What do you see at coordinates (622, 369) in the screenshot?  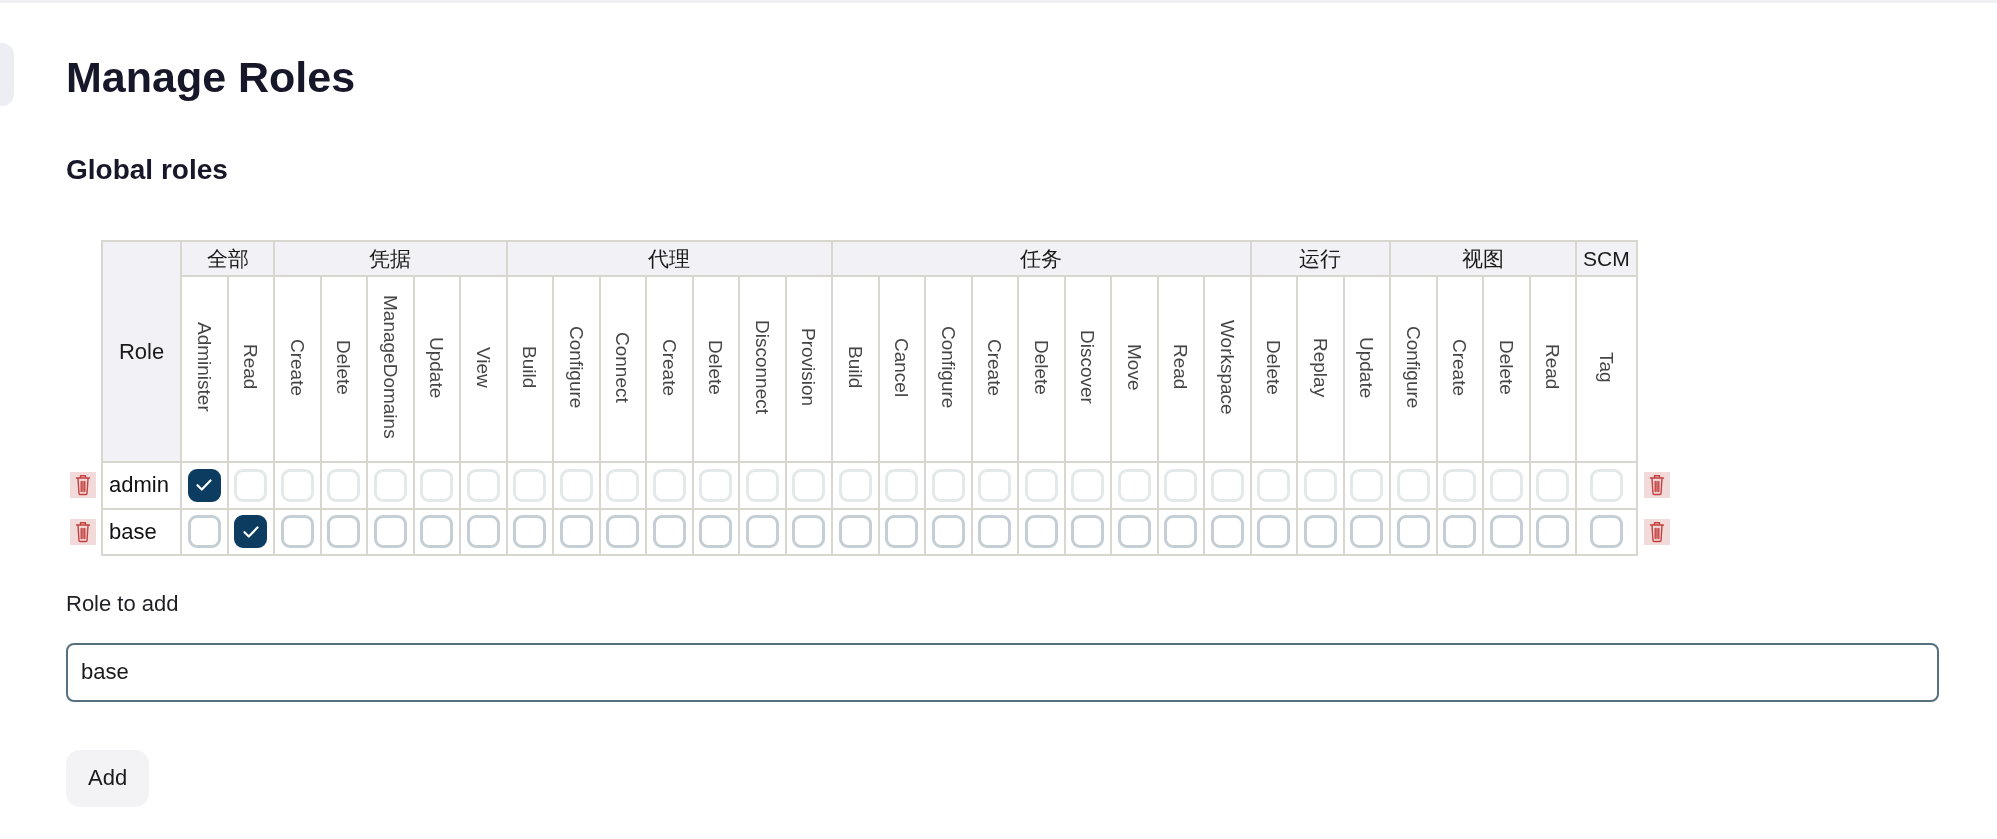 I see `permission-header: Connect` at bounding box center [622, 369].